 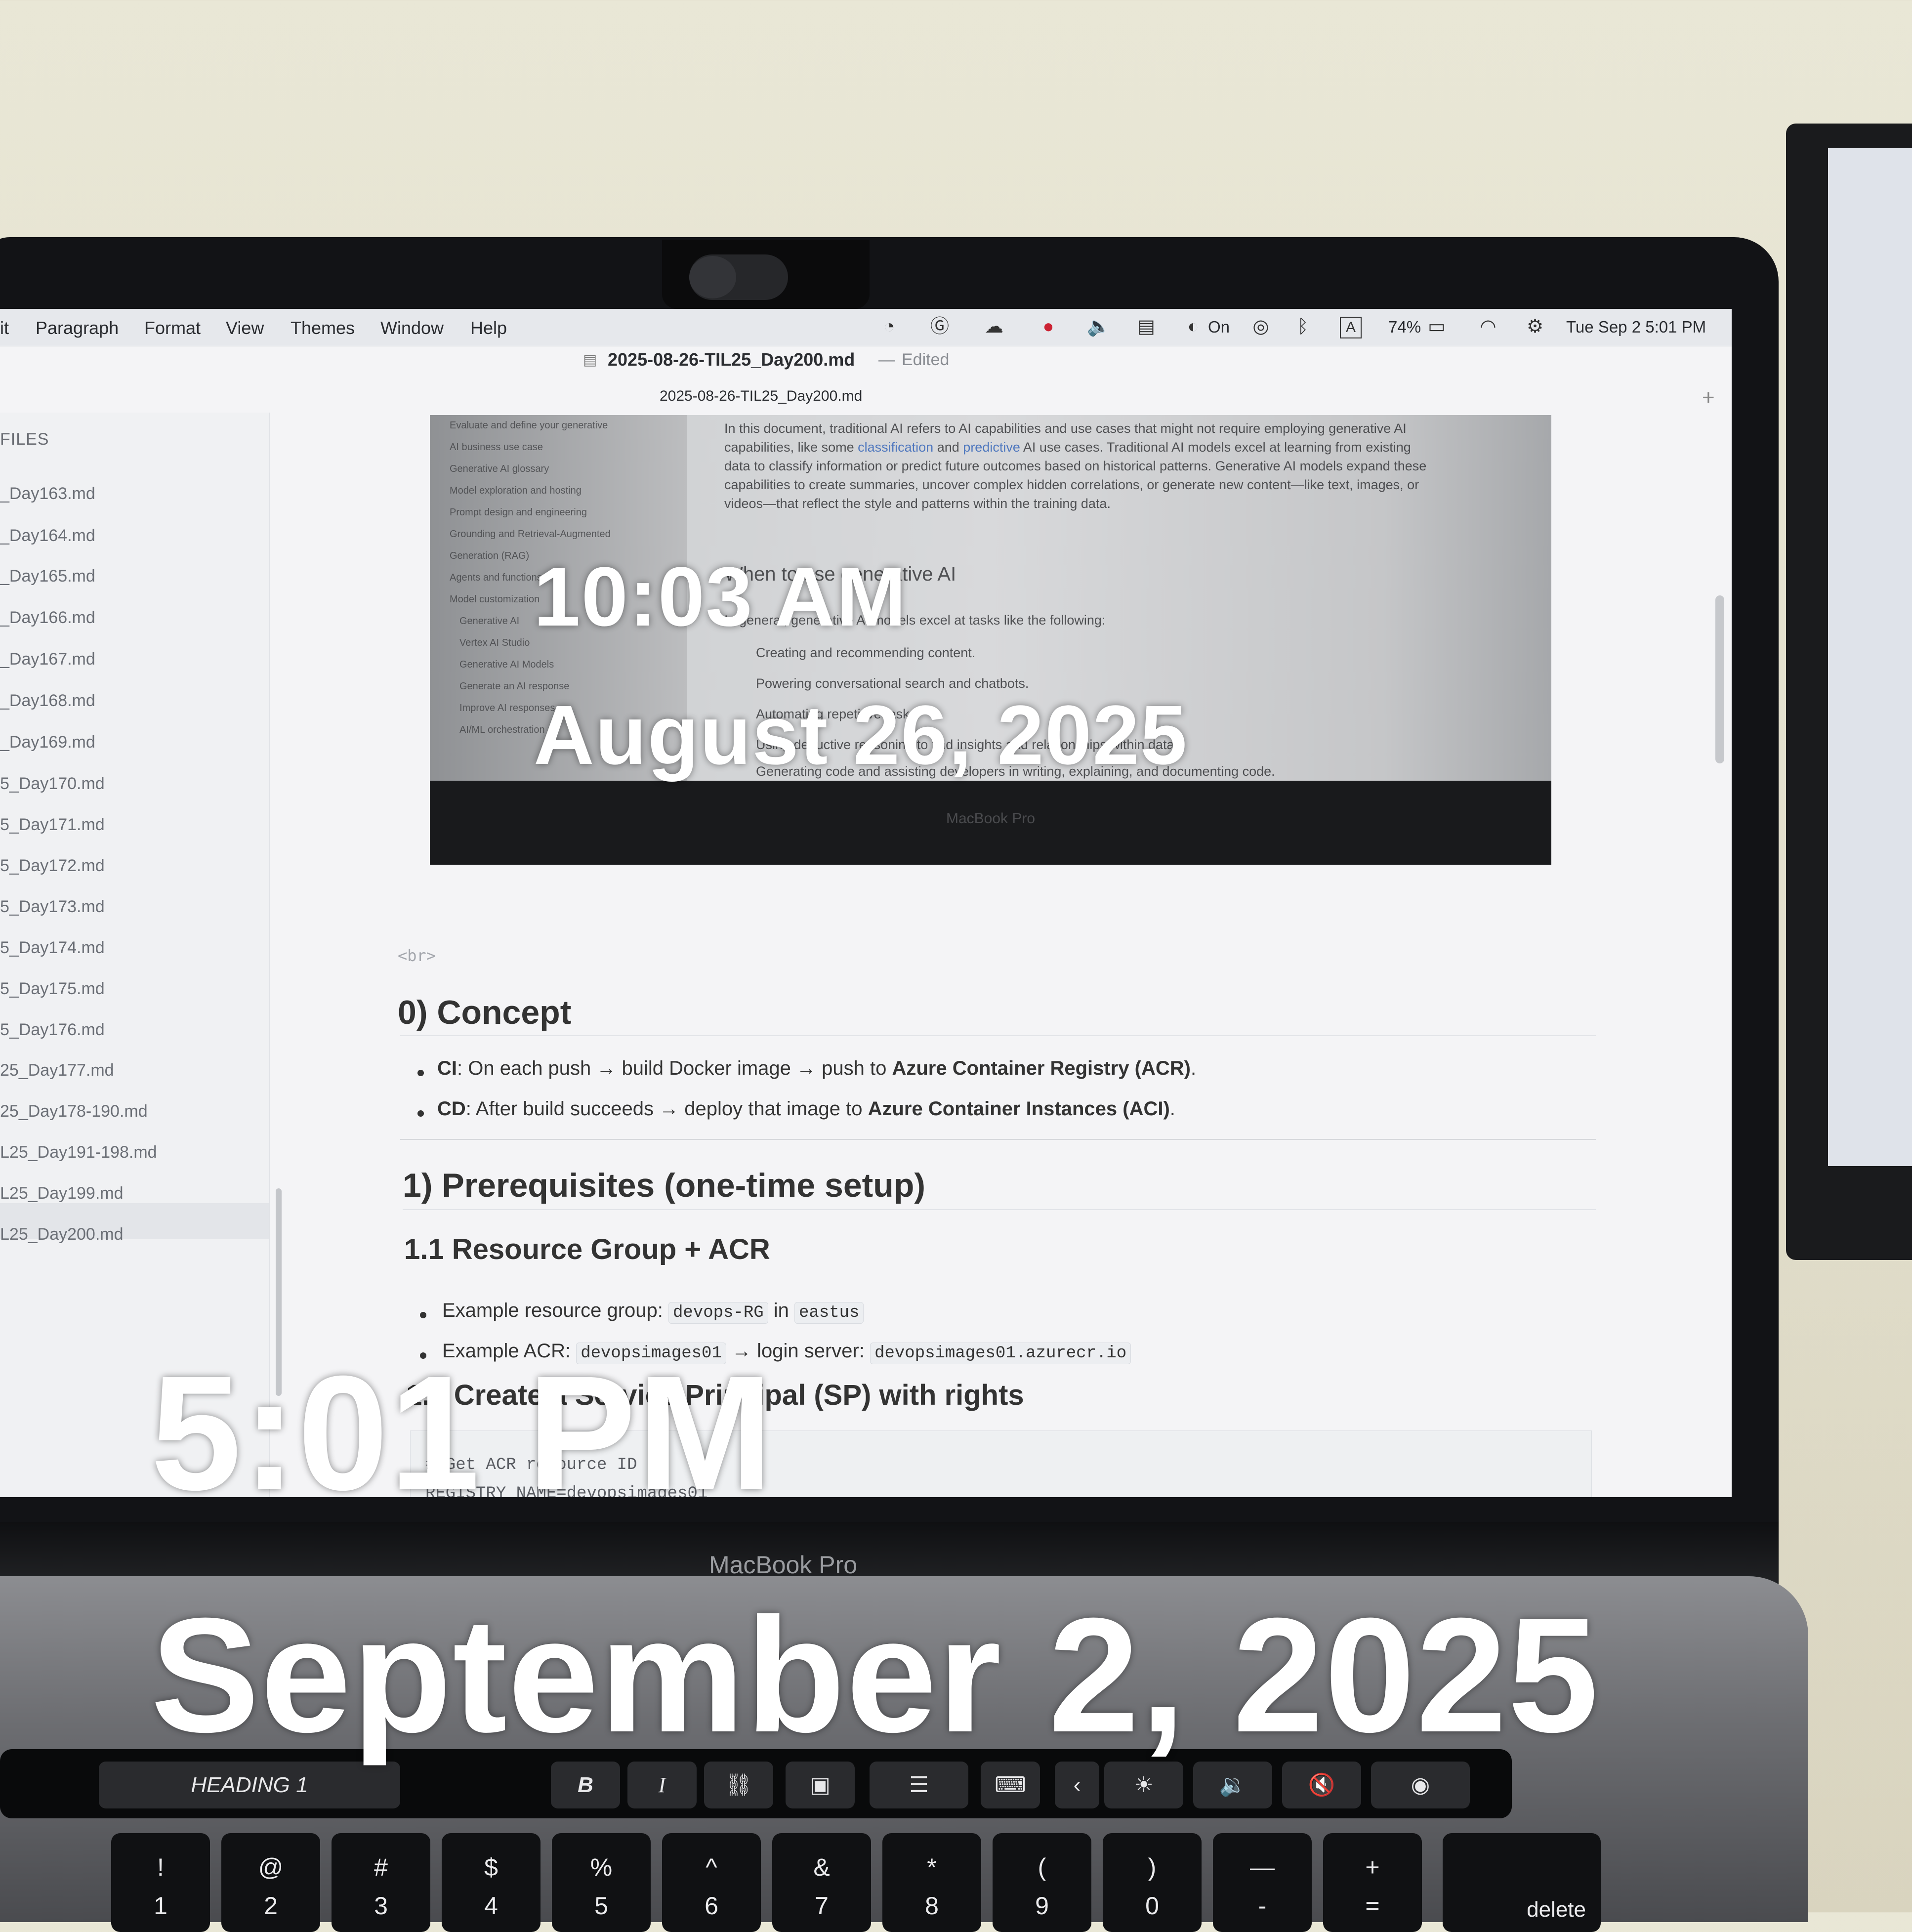 I want to click on sidebar-file-item: _Day167.md, so click(x=47, y=659).